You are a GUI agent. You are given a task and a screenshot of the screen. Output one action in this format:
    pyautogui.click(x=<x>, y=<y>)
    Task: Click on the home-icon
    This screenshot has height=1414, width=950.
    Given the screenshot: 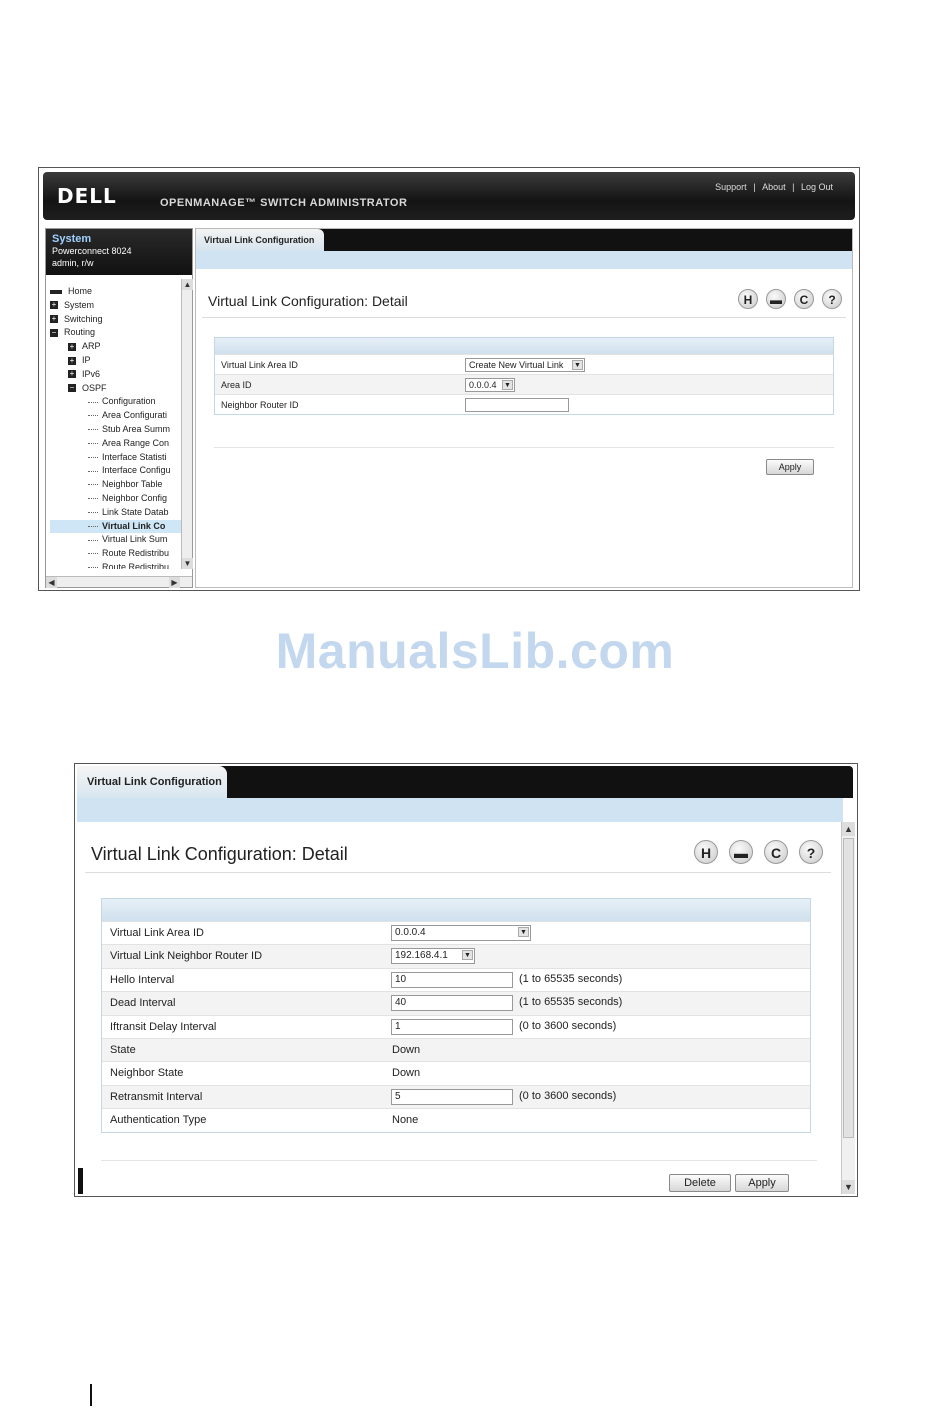 What is the action you would take?
    pyautogui.click(x=56, y=291)
    